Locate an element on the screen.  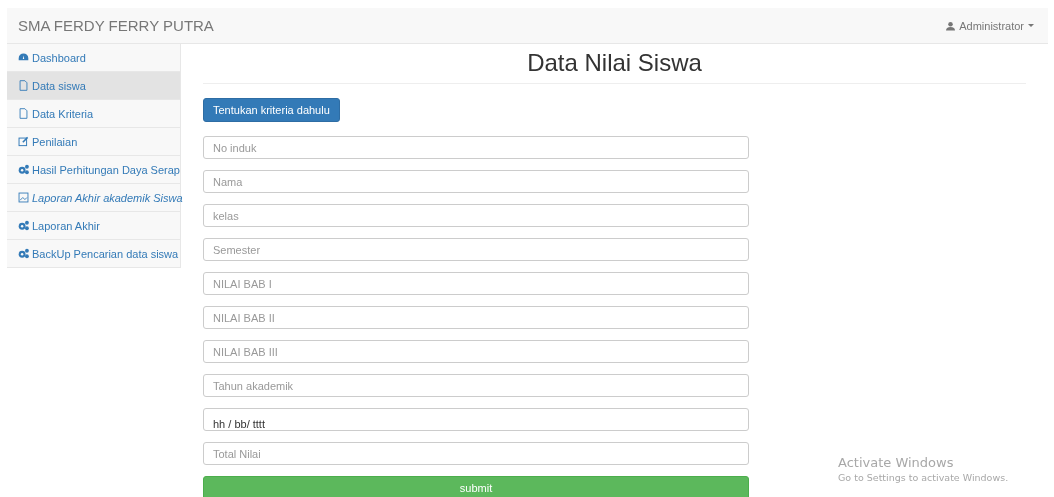
input-field: NILAI BAB I is located at coordinates (476, 283).